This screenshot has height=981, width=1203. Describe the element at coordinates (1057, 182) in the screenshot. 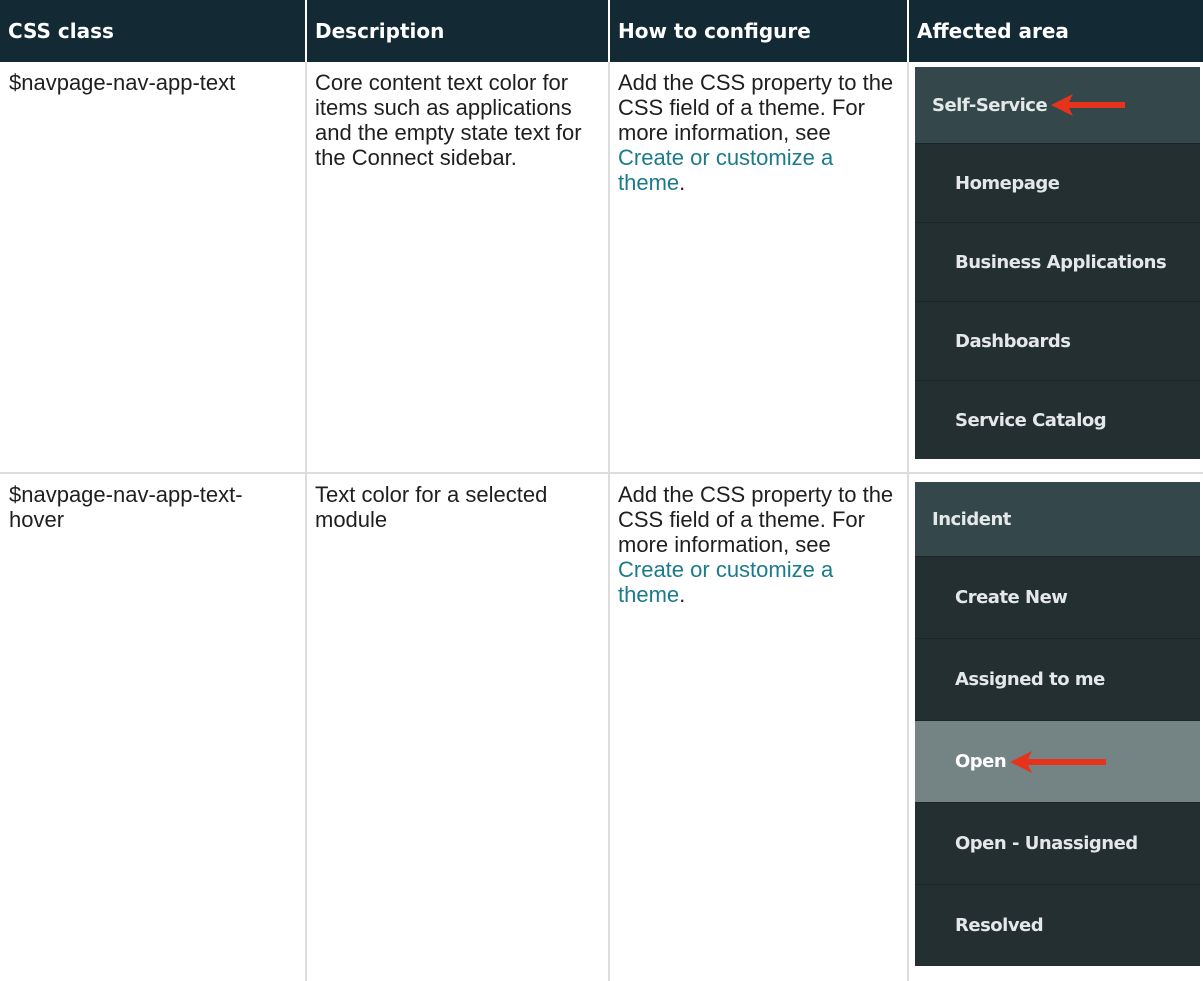

I see `nav-item: Homepage` at that location.